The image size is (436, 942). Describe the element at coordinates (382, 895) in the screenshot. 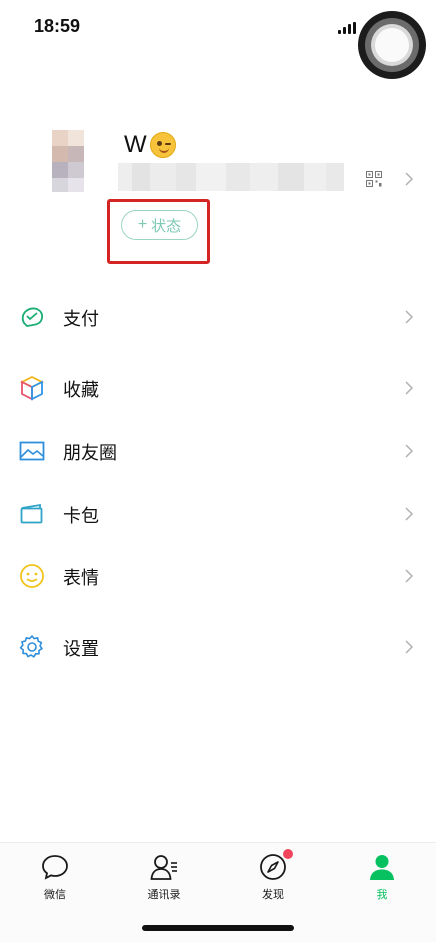

I see `tab-label: 我` at that location.